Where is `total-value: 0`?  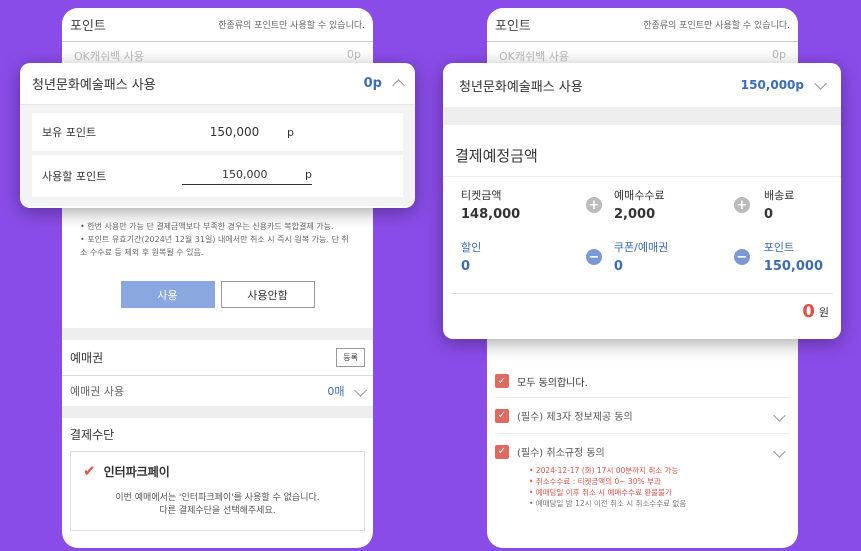
total-value: 0 is located at coordinates (808, 311).